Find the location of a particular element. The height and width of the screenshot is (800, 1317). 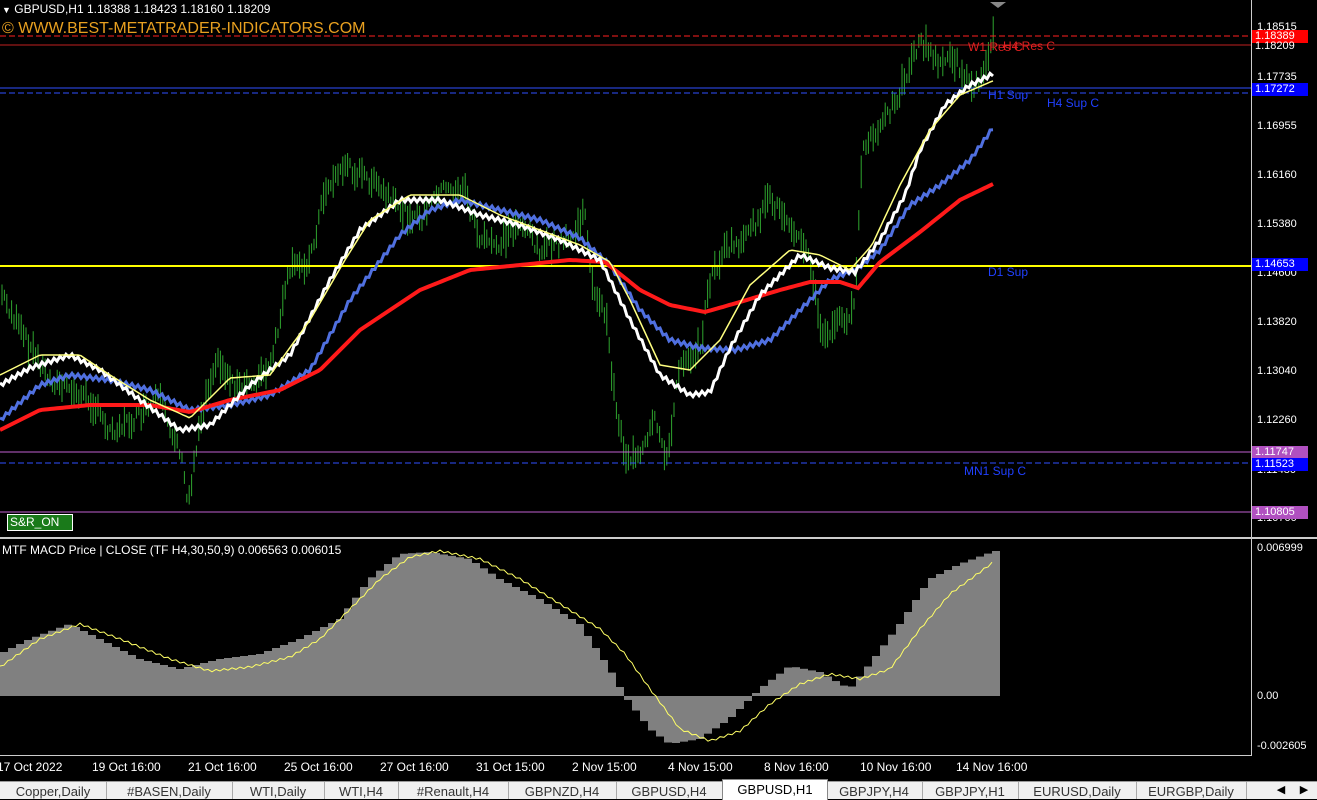

price-tick-label: 1.17735 is located at coordinates (1277, 77).